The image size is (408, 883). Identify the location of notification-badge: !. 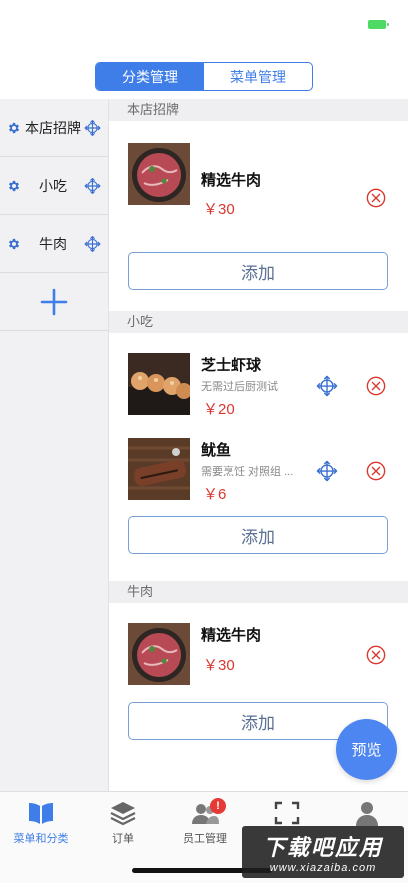
(218, 806).